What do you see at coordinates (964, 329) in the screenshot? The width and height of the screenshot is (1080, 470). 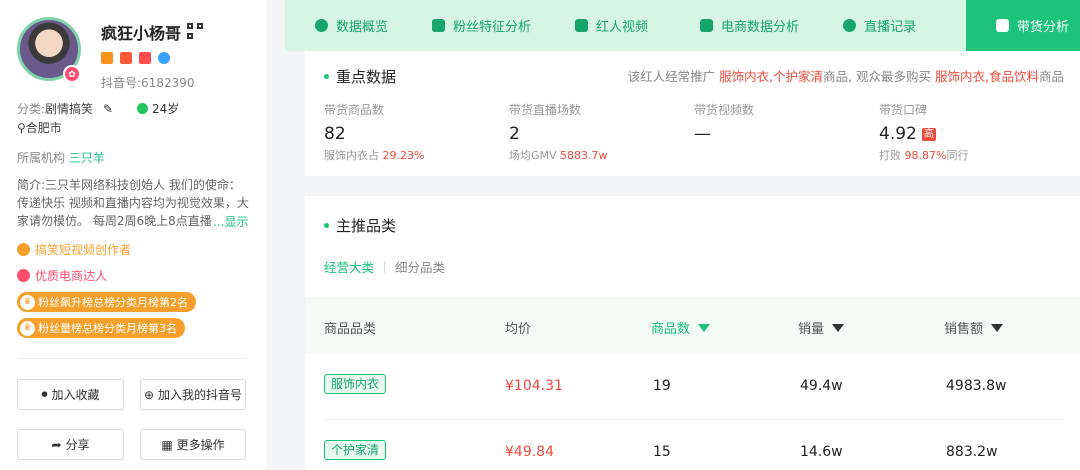 I see `column-label: 销售额` at bounding box center [964, 329].